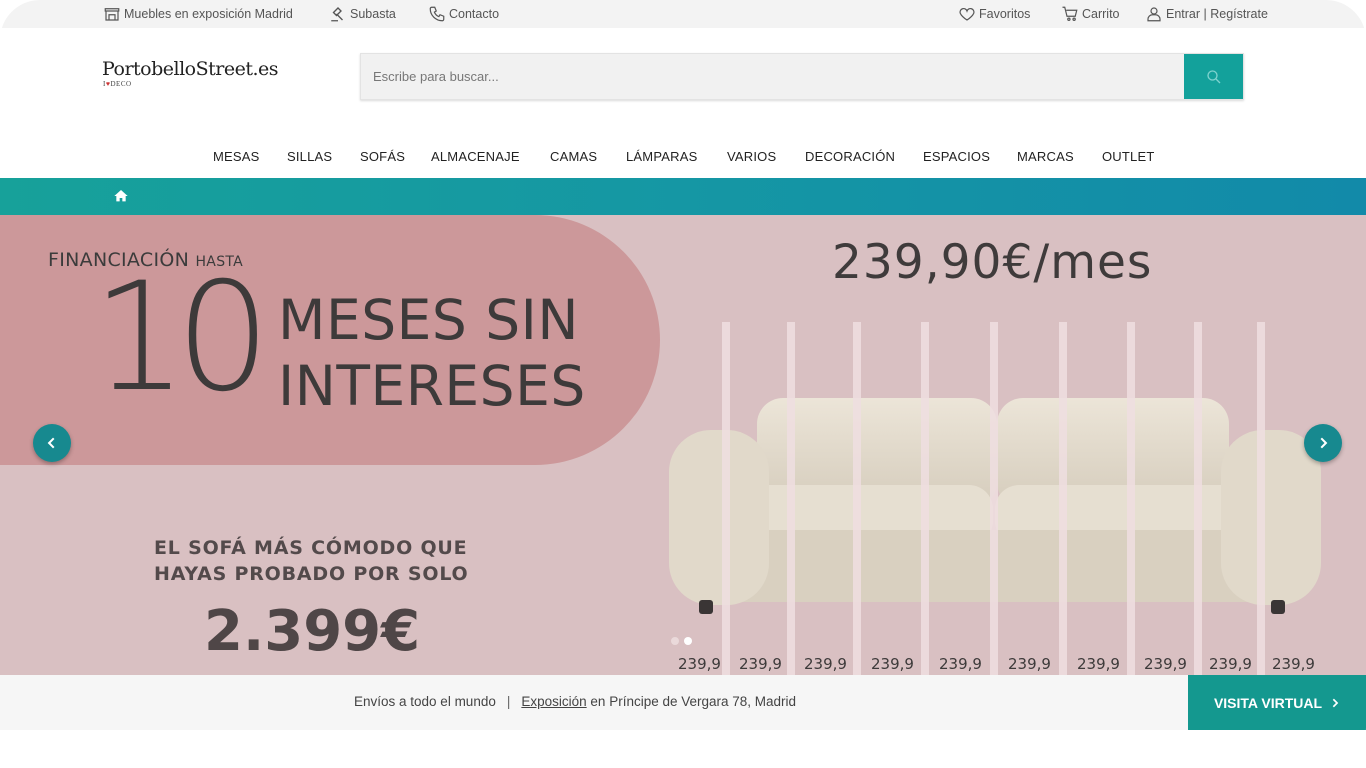  Describe the element at coordinates (429, 320) in the screenshot. I see `headline-line-1: MESES SIN` at that location.